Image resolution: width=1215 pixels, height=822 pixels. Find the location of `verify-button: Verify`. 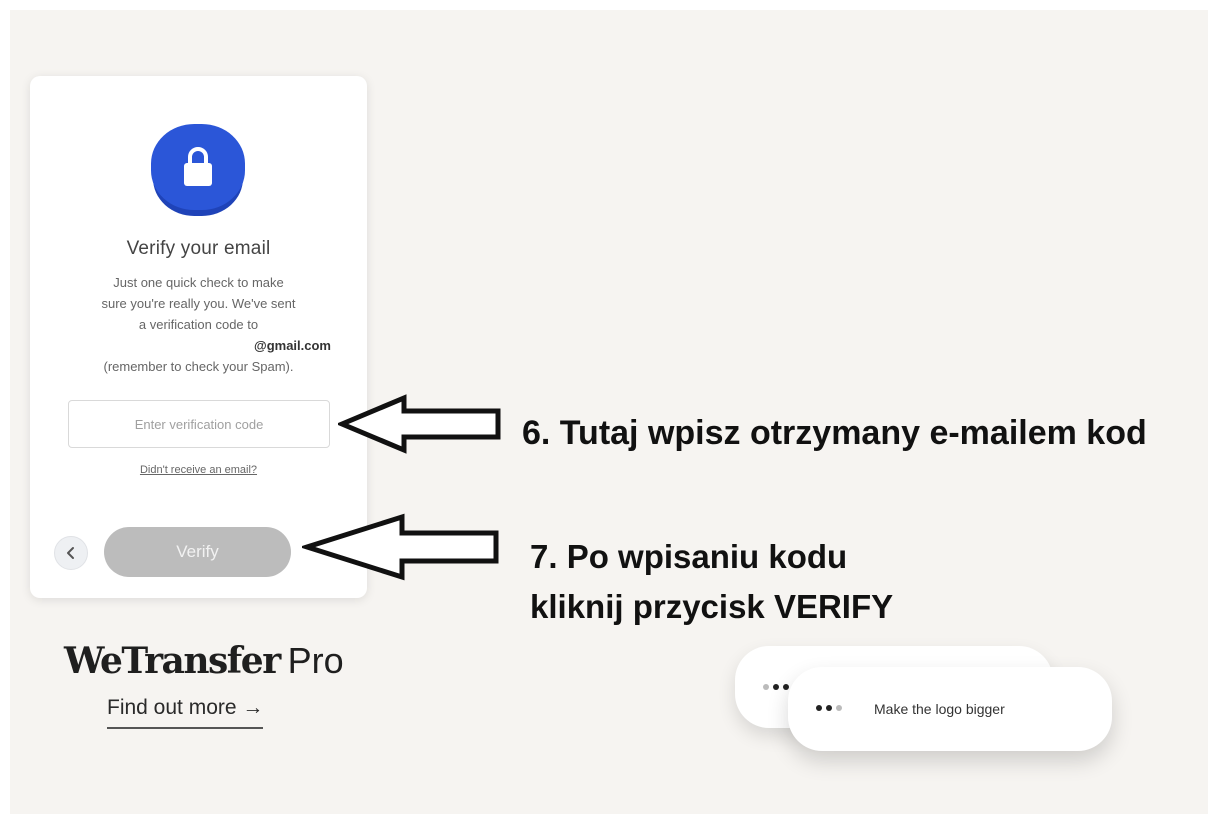

verify-button: Verify is located at coordinates (197, 552).